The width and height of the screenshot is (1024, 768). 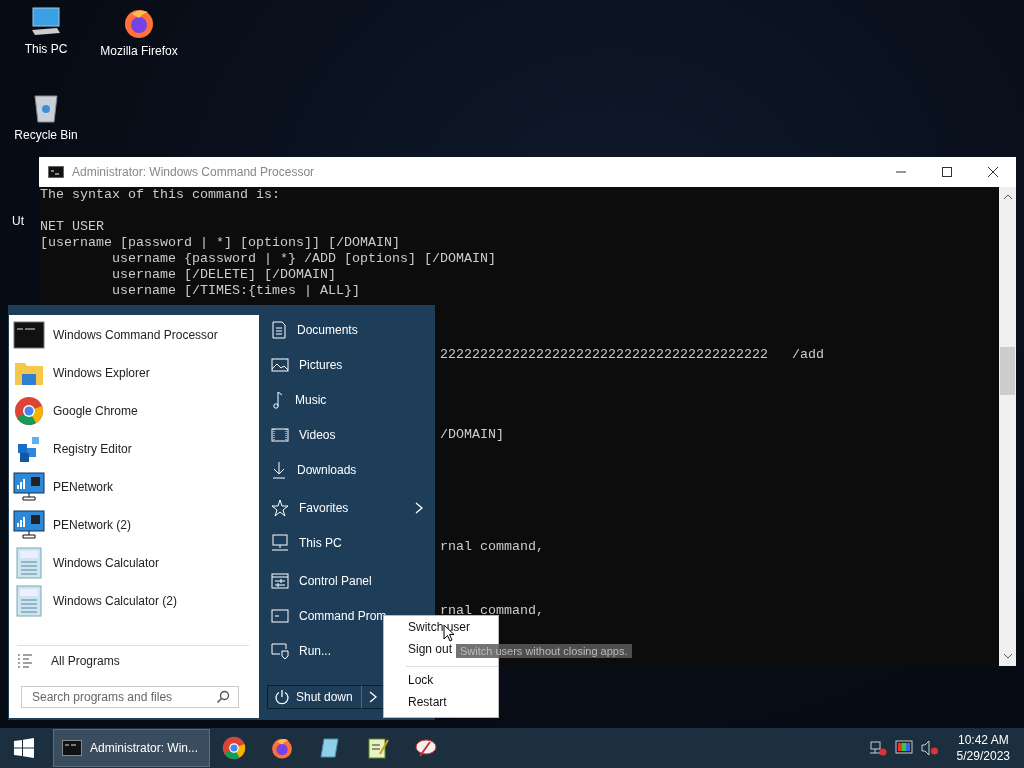 I want to click on close-icon, so click(x=993, y=172).